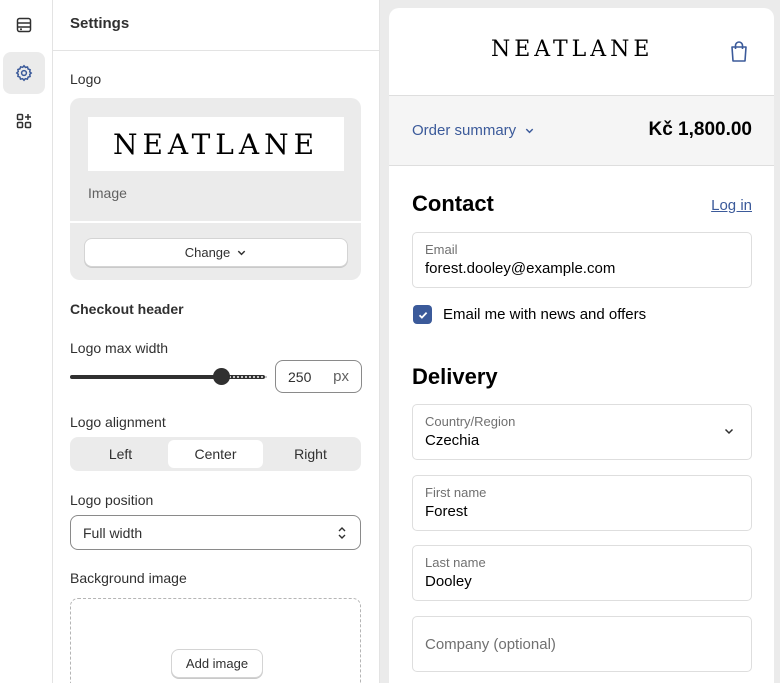  I want to click on logo-image-label: Image, so click(107, 193).